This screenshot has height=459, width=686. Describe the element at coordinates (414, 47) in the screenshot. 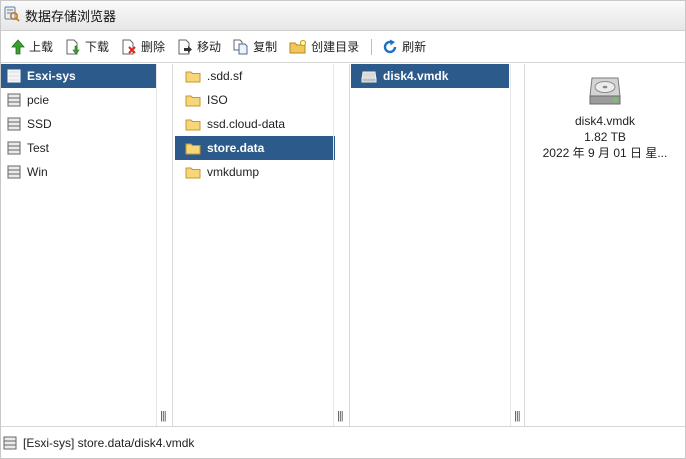

I see `refresh-label: 刷新` at that location.